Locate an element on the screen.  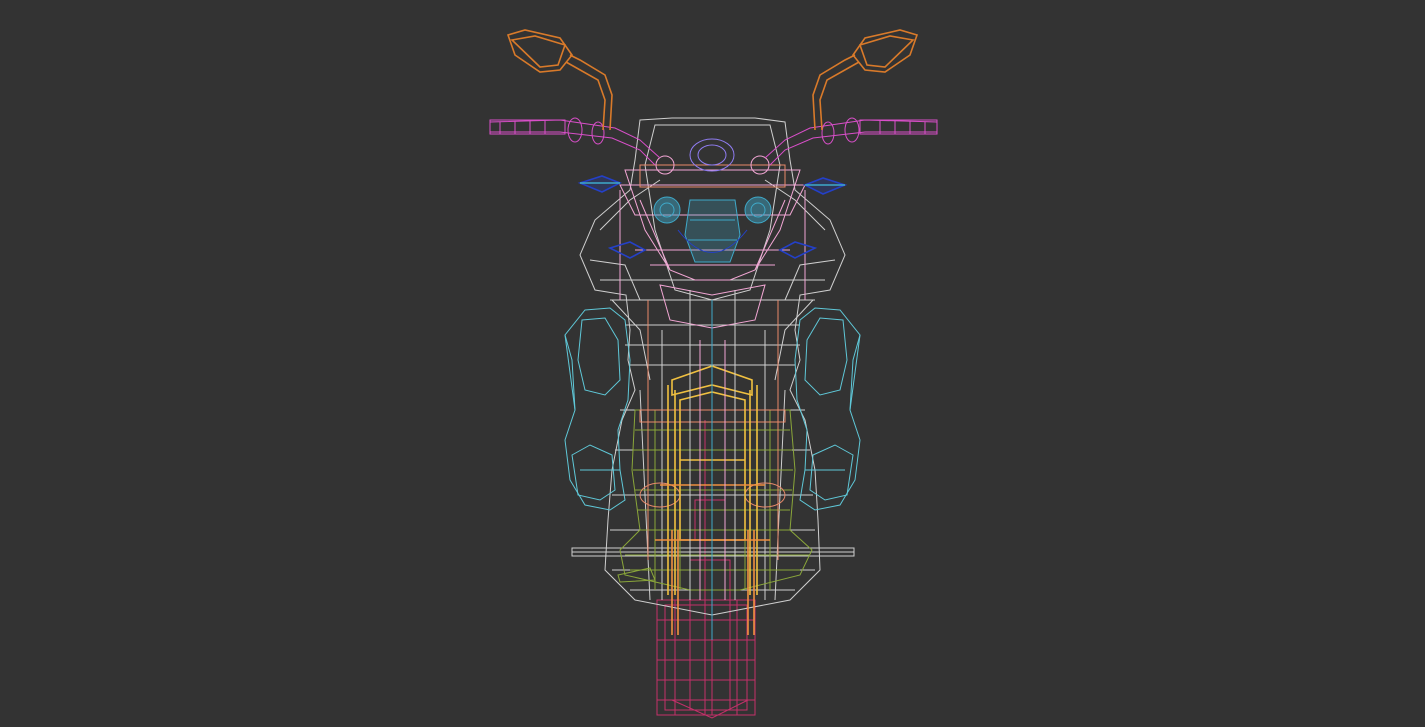
headlights-wireframe is located at coordinates (712, 229).